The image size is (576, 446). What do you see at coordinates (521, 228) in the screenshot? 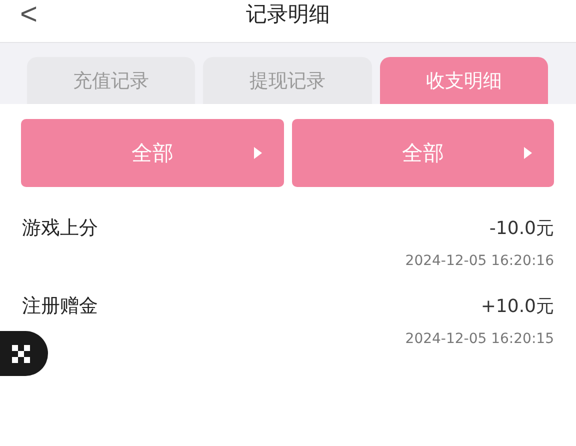
I see `record-amount: -10.0元` at bounding box center [521, 228].